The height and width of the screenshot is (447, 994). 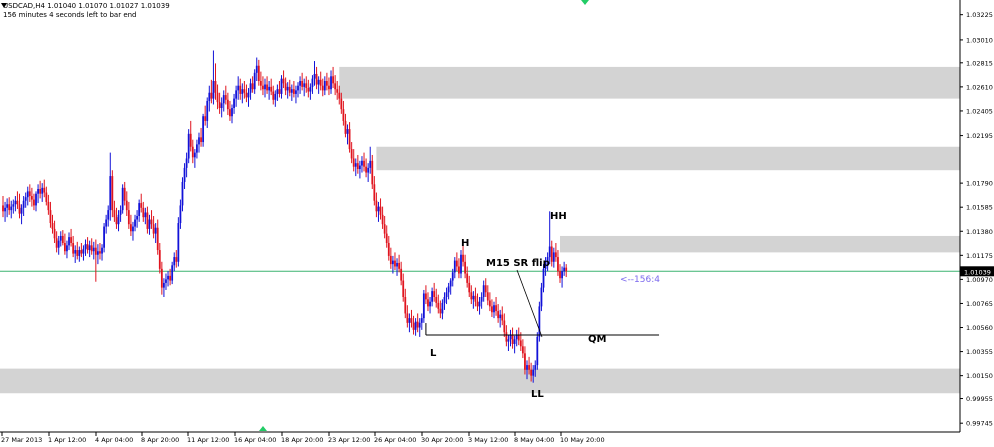 I want to click on annotation-ll: LL, so click(x=537, y=394).